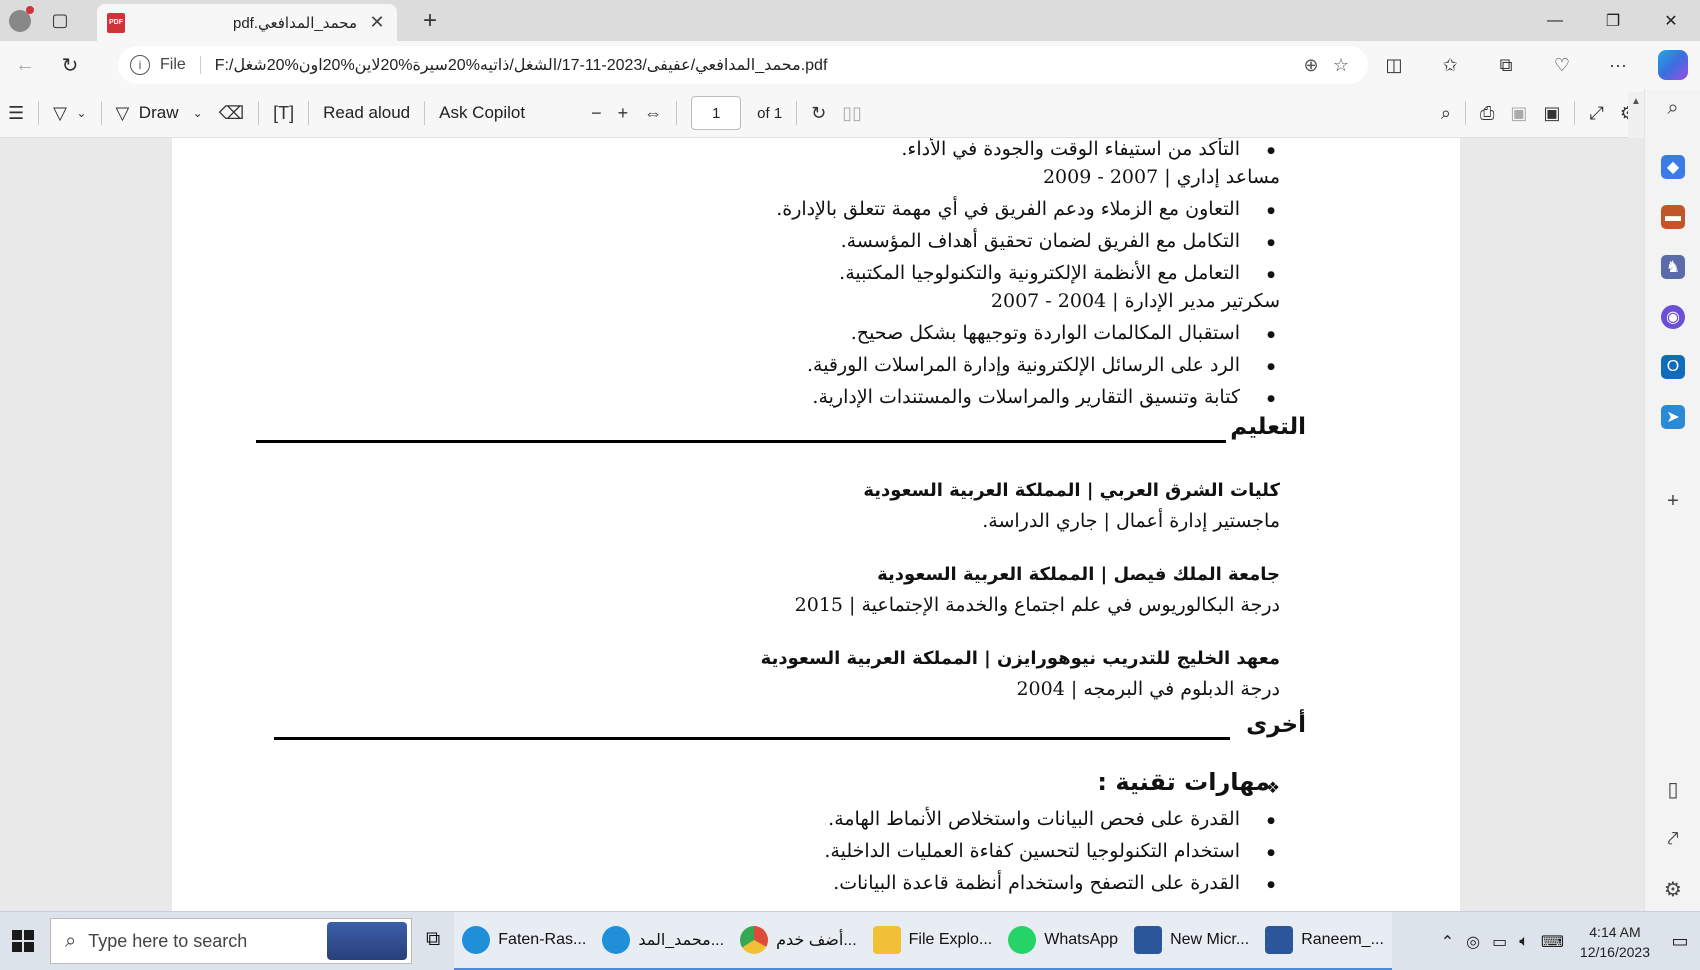  I want to click on shopping-tag-icon: ◆, so click(1673, 167).